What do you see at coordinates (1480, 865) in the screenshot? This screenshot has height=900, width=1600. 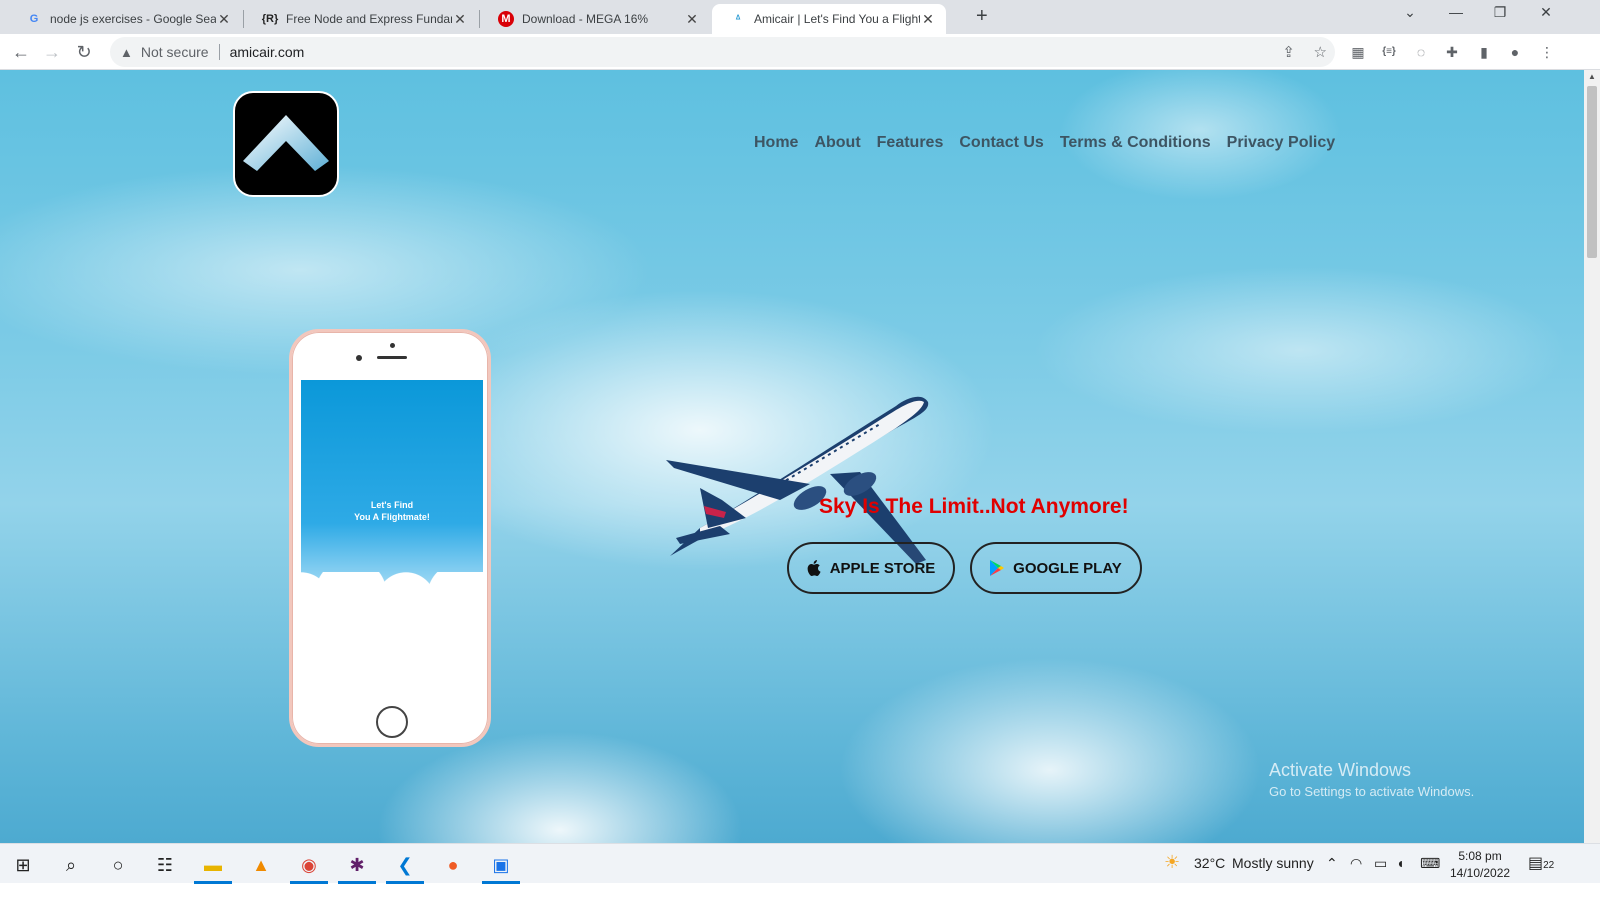 I see `system-clock: 5:08 pm 14/10/2022` at bounding box center [1480, 865].